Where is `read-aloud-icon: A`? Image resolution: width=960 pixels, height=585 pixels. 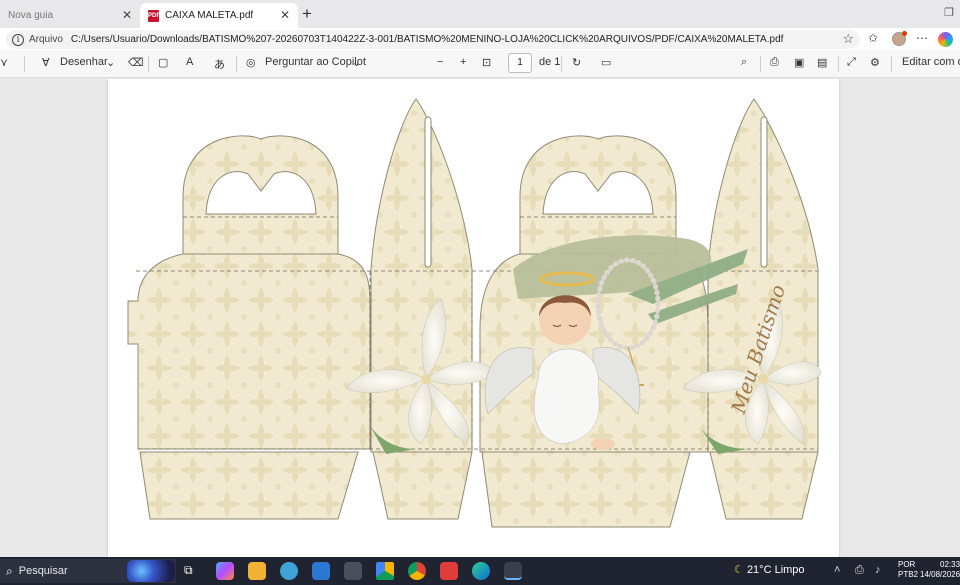 read-aloud-icon: A is located at coordinates (189, 62).